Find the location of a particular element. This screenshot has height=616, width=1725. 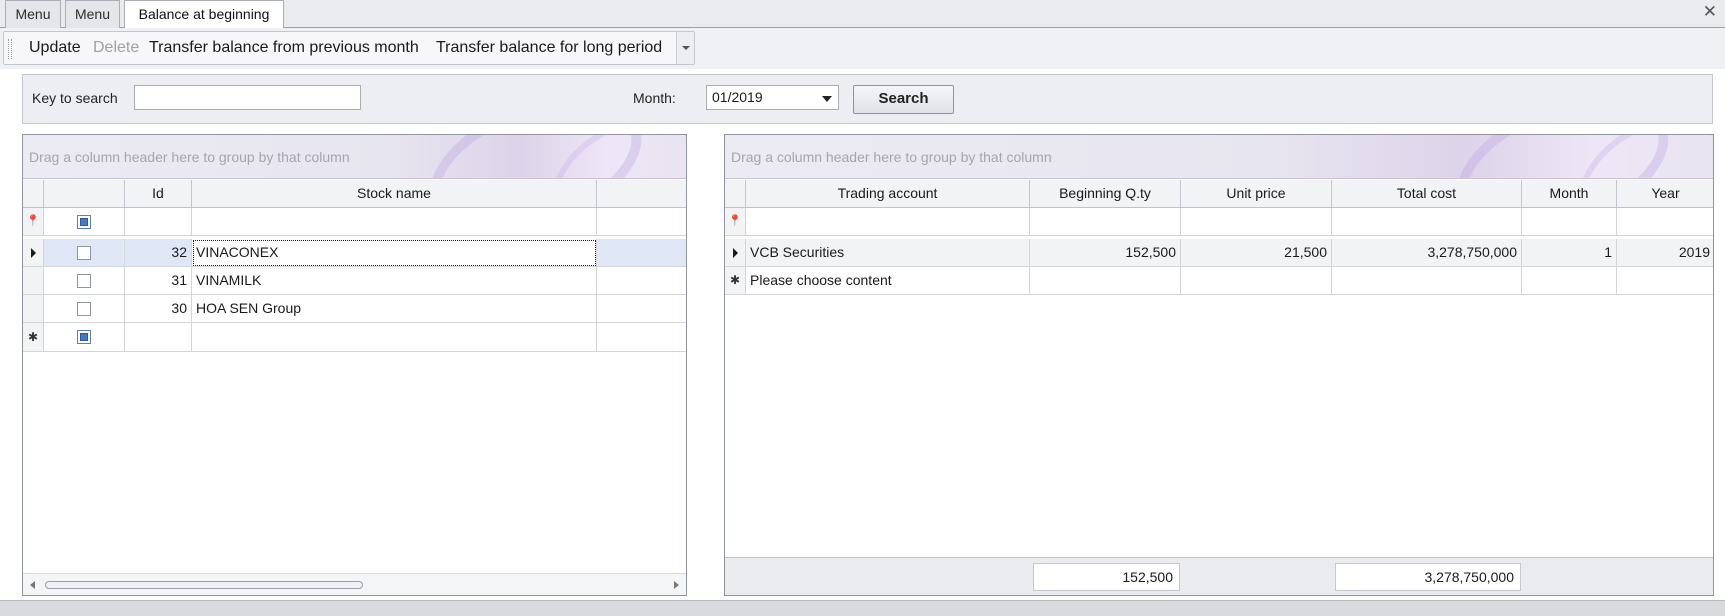

new-row-id is located at coordinates (158, 337).